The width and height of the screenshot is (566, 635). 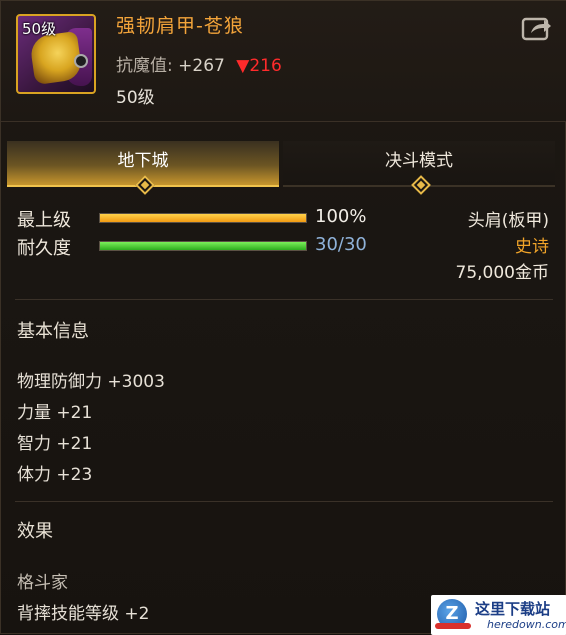 What do you see at coordinates (526, 624) in the screenshot?
I see `watermark-url: heredown.com` at bounding box center [526, 624].